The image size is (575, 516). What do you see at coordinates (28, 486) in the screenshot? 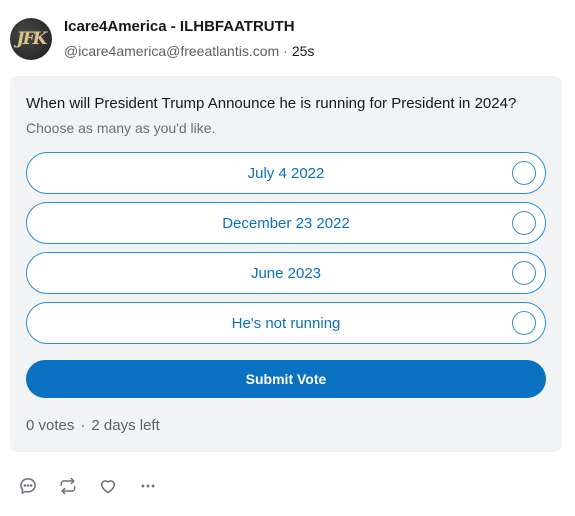
I see `reply-icon` at bounding box center [28, 486].